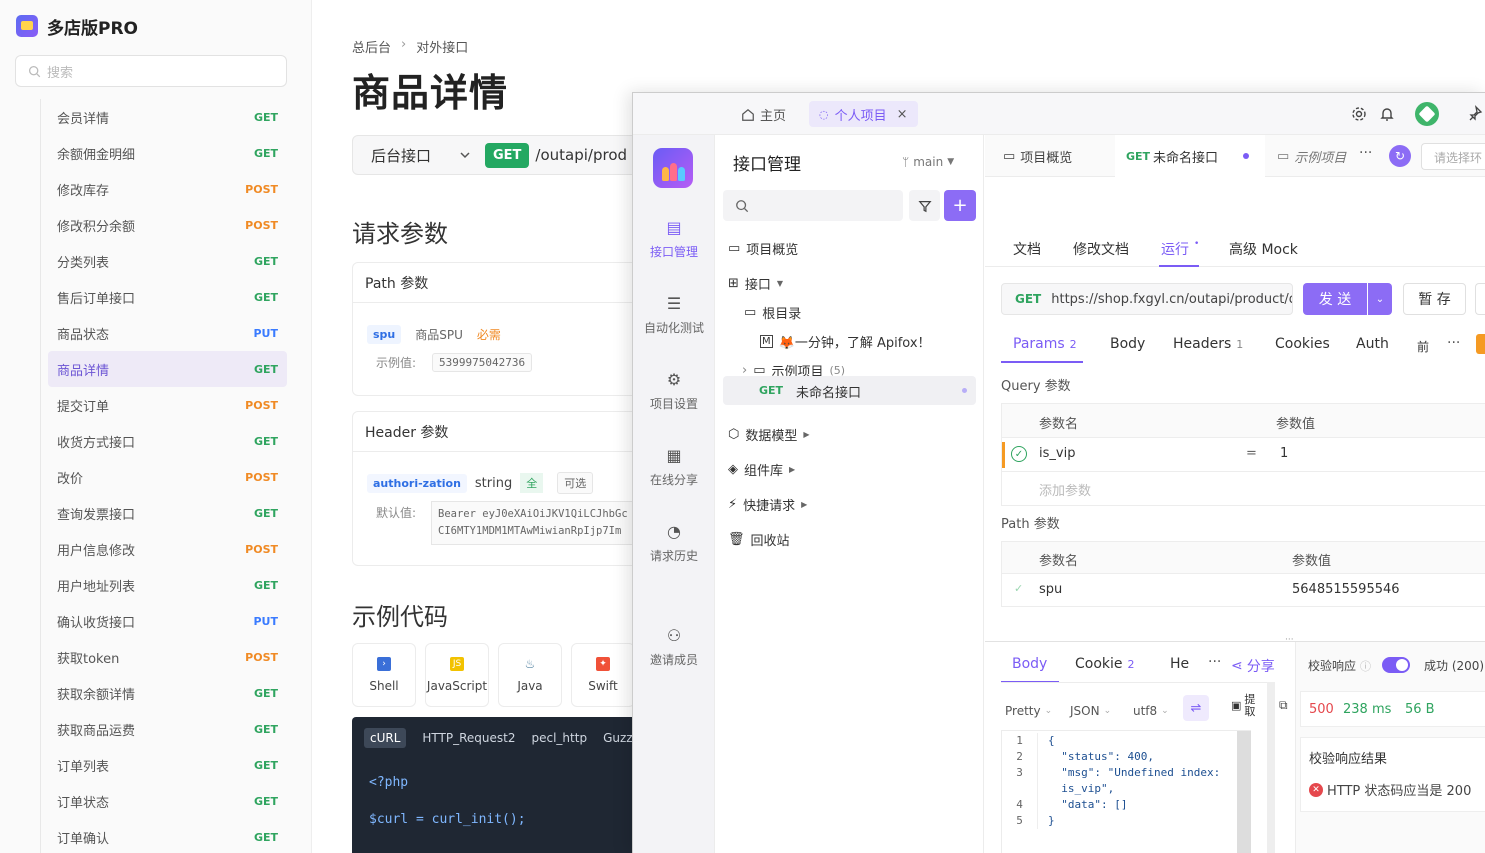  I want to click on validate-toggle, so click(1396, 665).